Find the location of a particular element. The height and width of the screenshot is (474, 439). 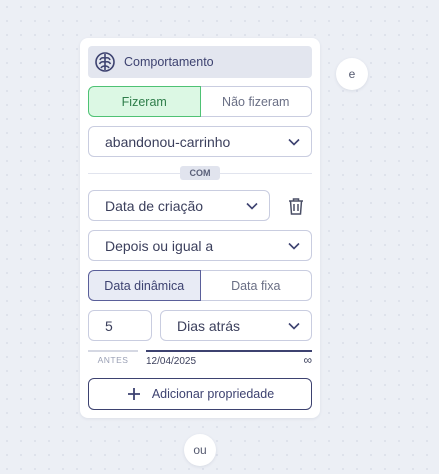

add-property-button: Adicionar propriedade is located at coordinates (200, 394).